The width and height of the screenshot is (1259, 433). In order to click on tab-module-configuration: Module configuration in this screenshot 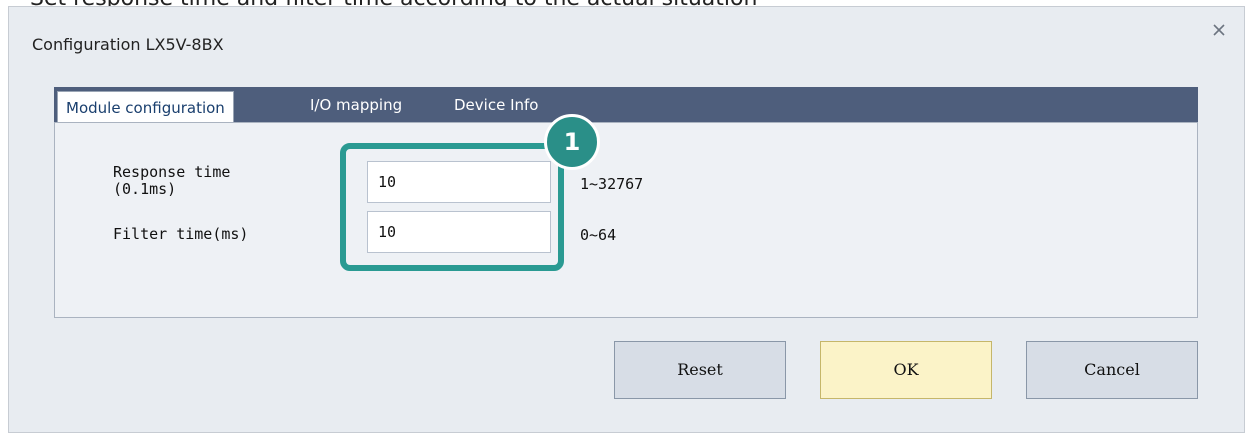, I will do `click(145, 108)`.